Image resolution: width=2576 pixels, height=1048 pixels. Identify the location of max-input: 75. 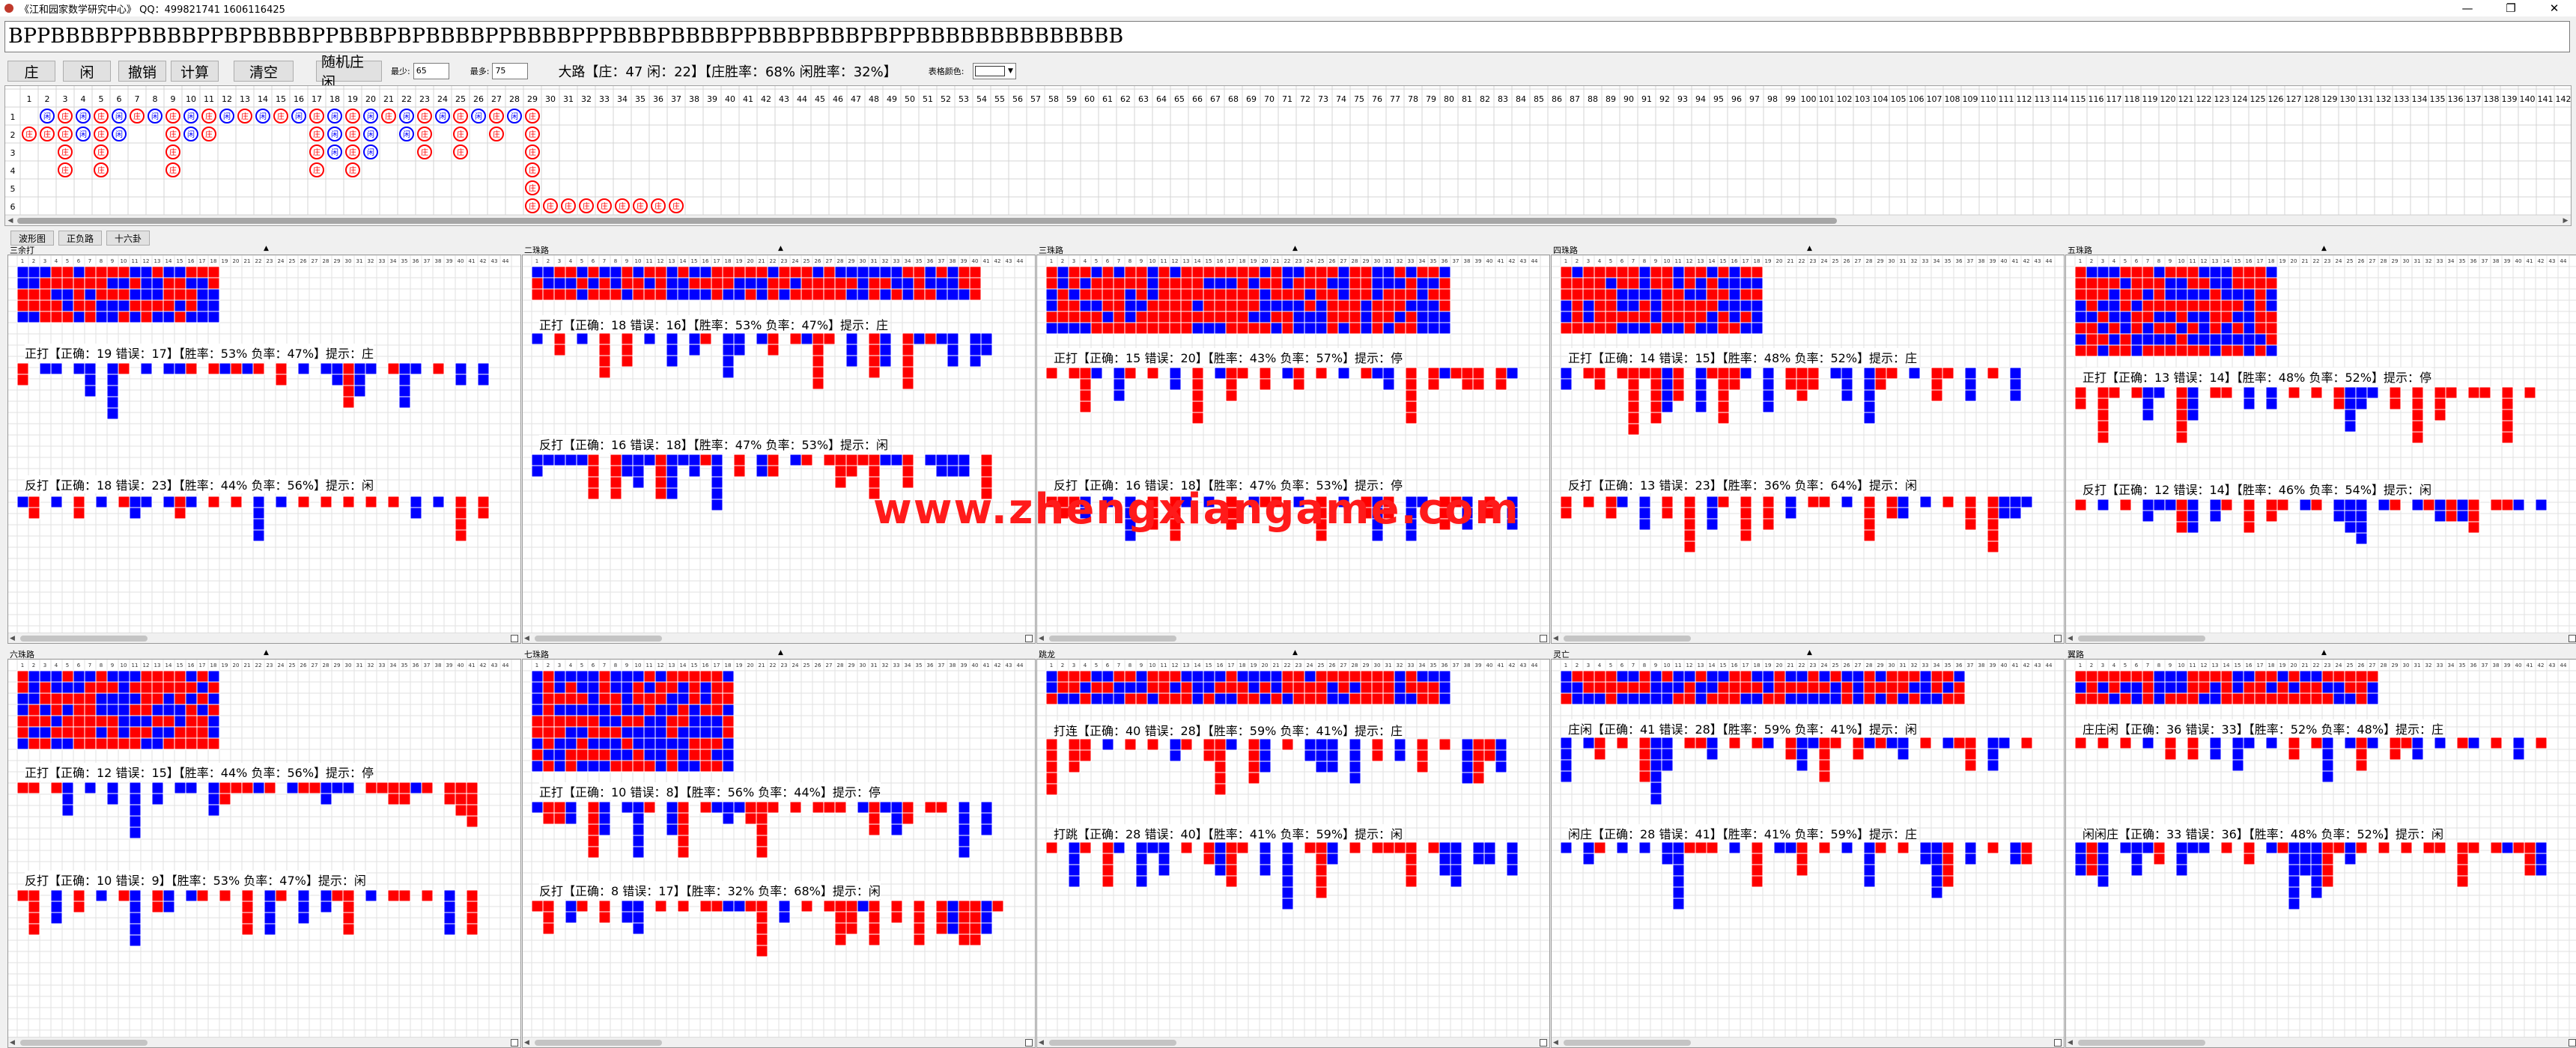
(510, 71).